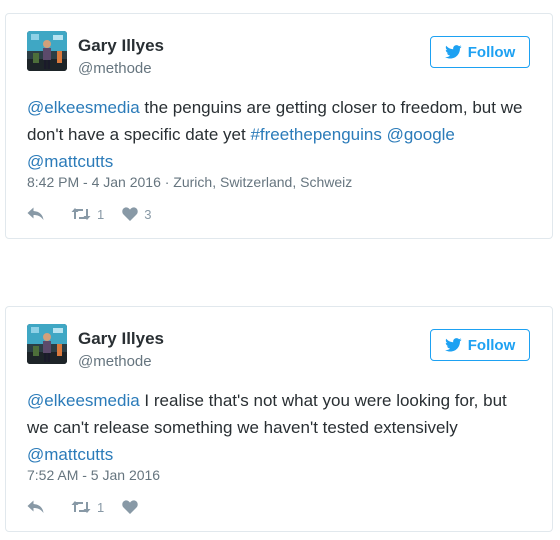 This screenshot has width=560, height=540. What do you see at coordinates (421, 134) in the screenshot?
I see `mention-link: @google` at bounding box center [421, 134].